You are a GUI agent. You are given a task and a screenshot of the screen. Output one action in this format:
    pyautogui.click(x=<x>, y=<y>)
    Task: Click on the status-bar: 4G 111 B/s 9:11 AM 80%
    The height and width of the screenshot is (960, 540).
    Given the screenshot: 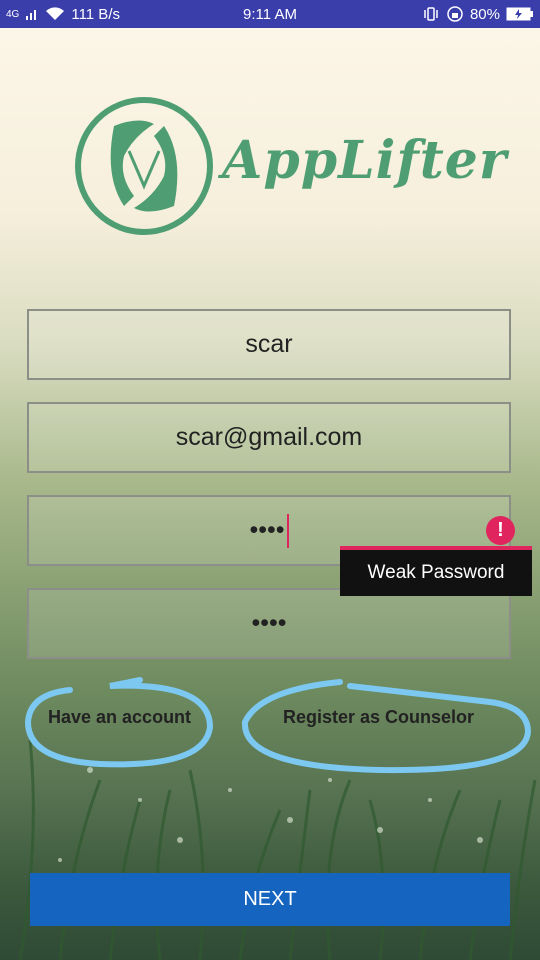 What is the action you would take?
    pyautogui.click(x=270, y=14)
    